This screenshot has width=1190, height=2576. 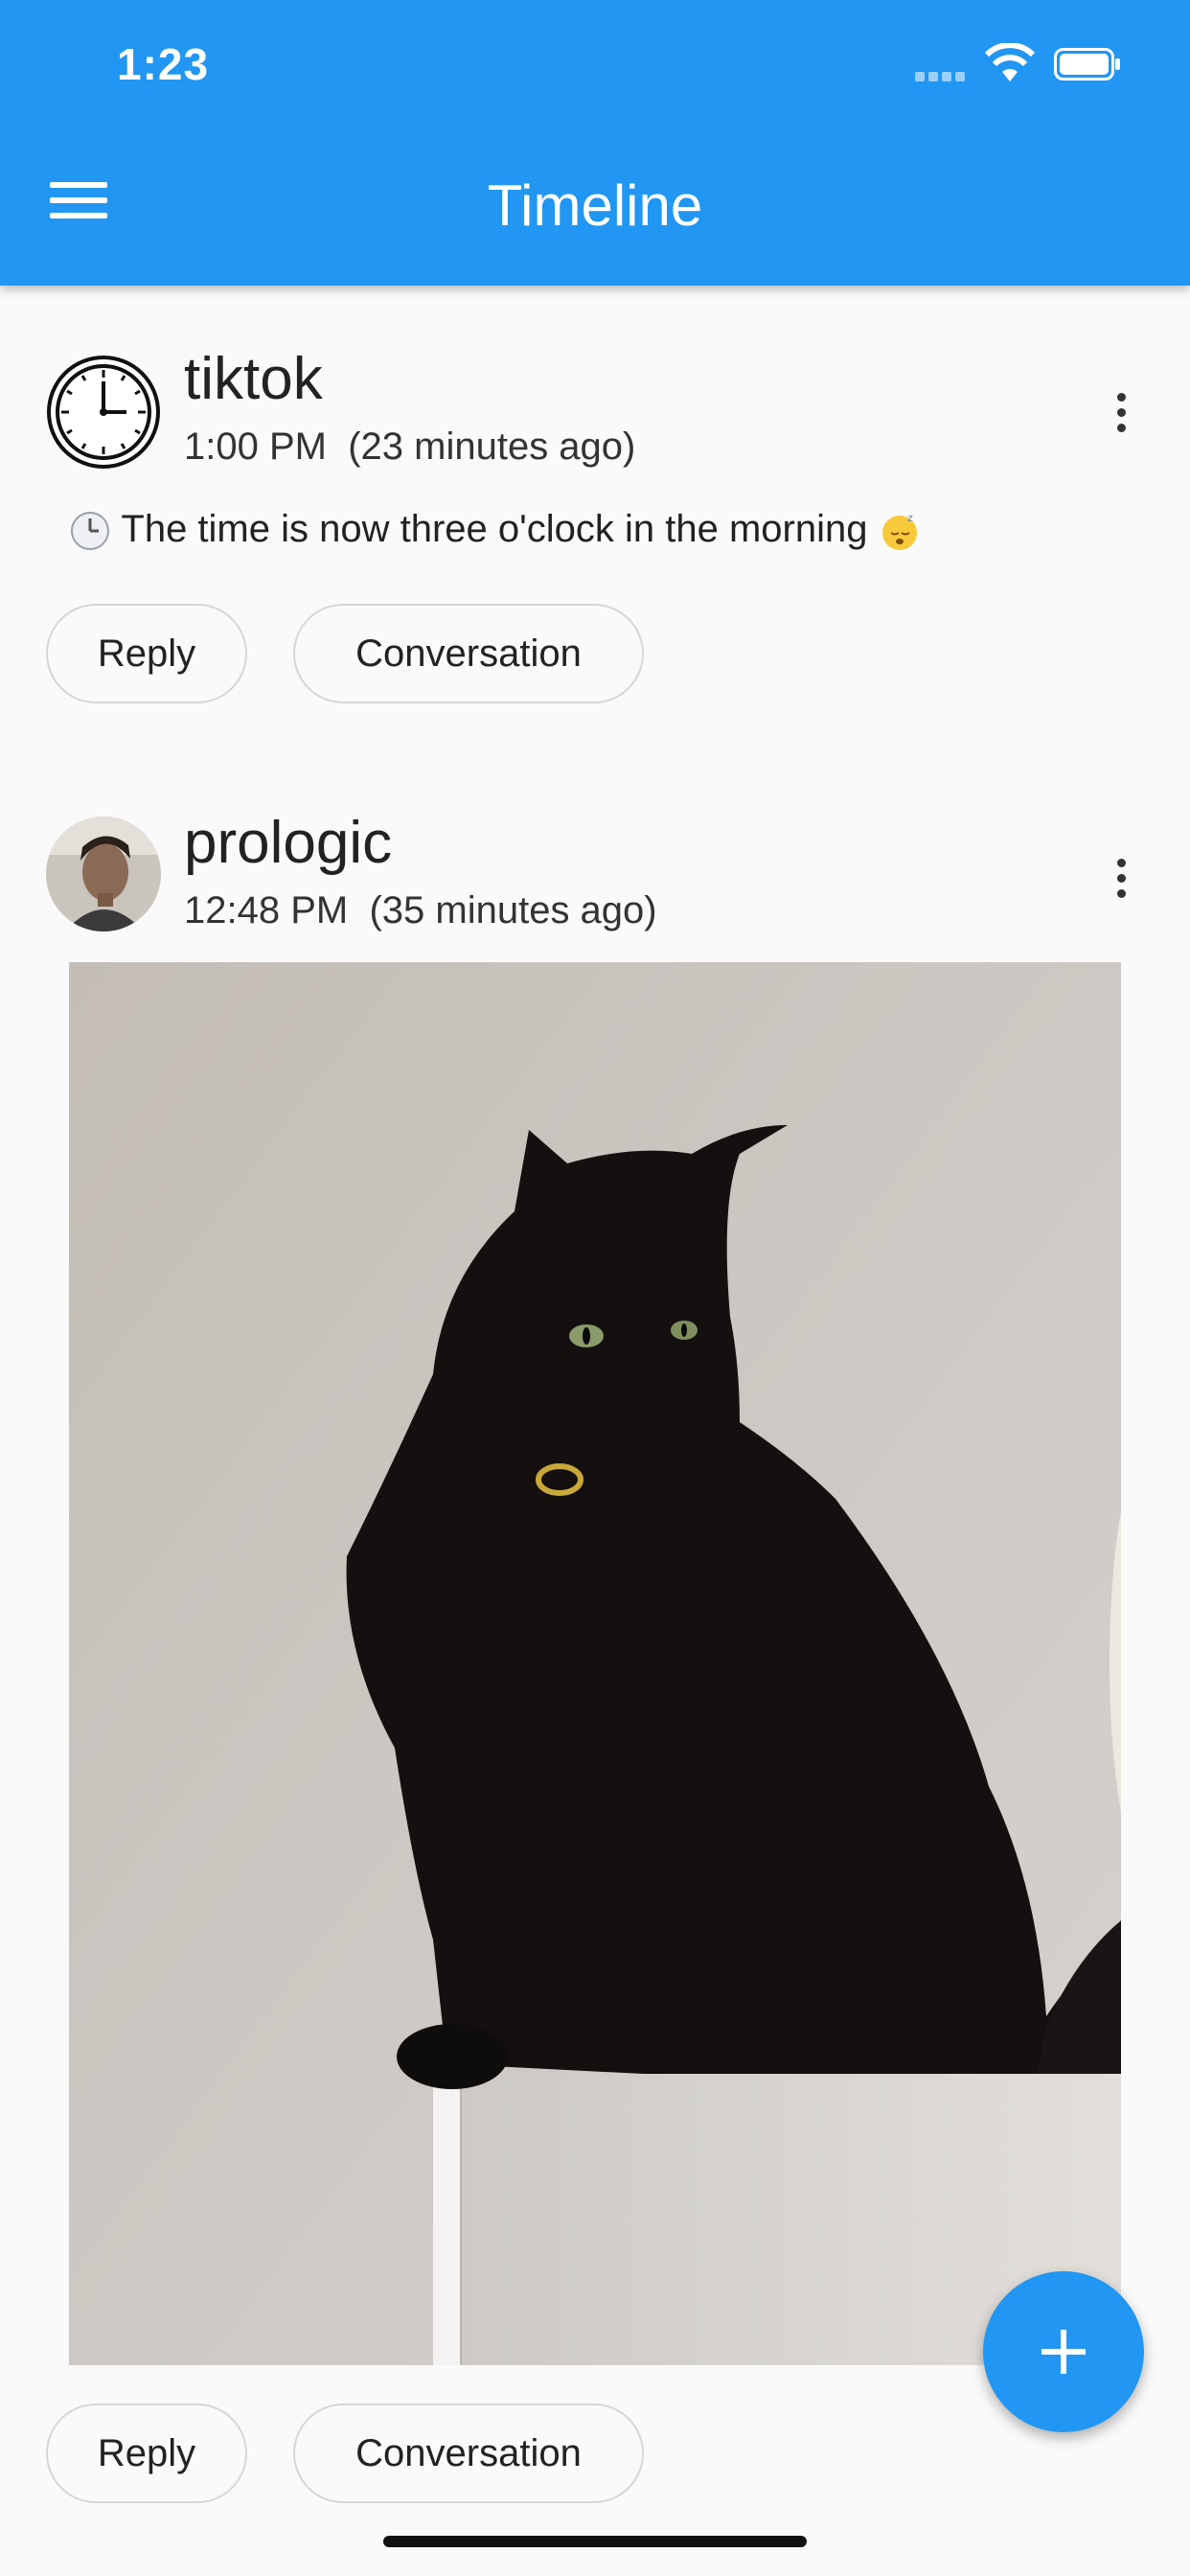 What do you see at coordinates (256, 447) in the screenshot?
I see `post-time: 1:00 PM` at bounding box center [256, 447].